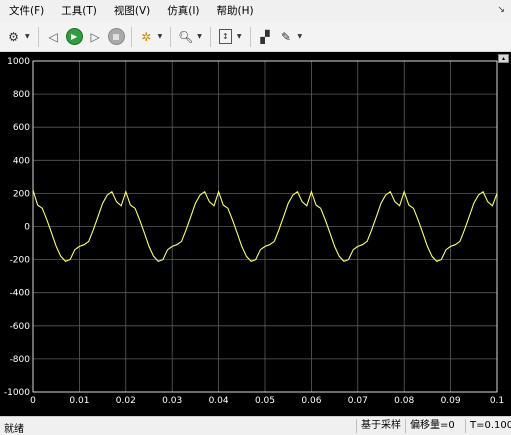  What do you see at coordinates (265, 401) in the screenshot?
I see `x-tick-label: 0.05` at bounding box center [265, 401].